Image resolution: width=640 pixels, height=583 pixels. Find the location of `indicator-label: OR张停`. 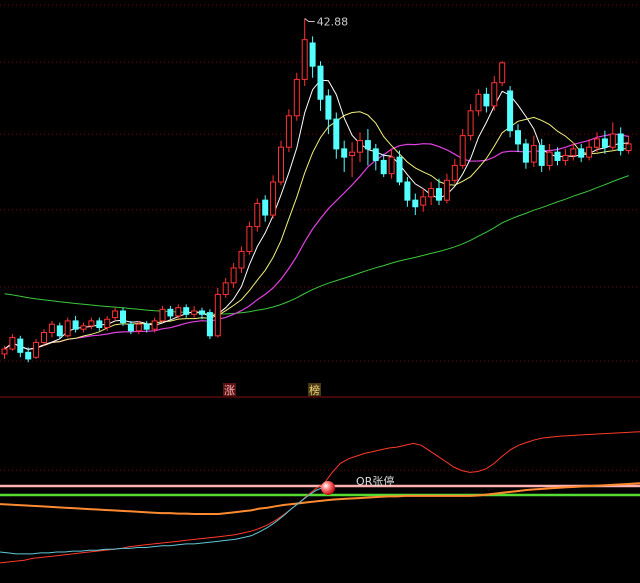

indicator-label: OR张停 is located at coordinates (375, 481).